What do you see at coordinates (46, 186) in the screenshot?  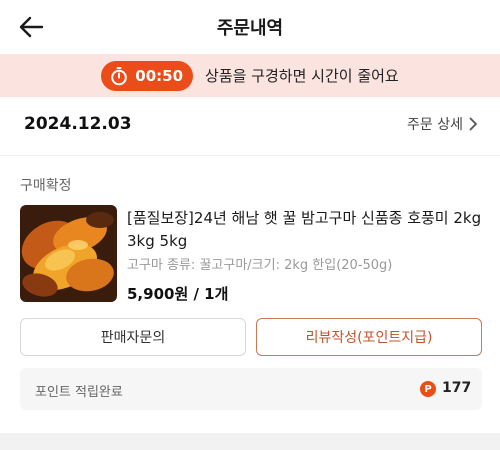 I see `order-status: 구매확정` at bounding box center [46, 186].